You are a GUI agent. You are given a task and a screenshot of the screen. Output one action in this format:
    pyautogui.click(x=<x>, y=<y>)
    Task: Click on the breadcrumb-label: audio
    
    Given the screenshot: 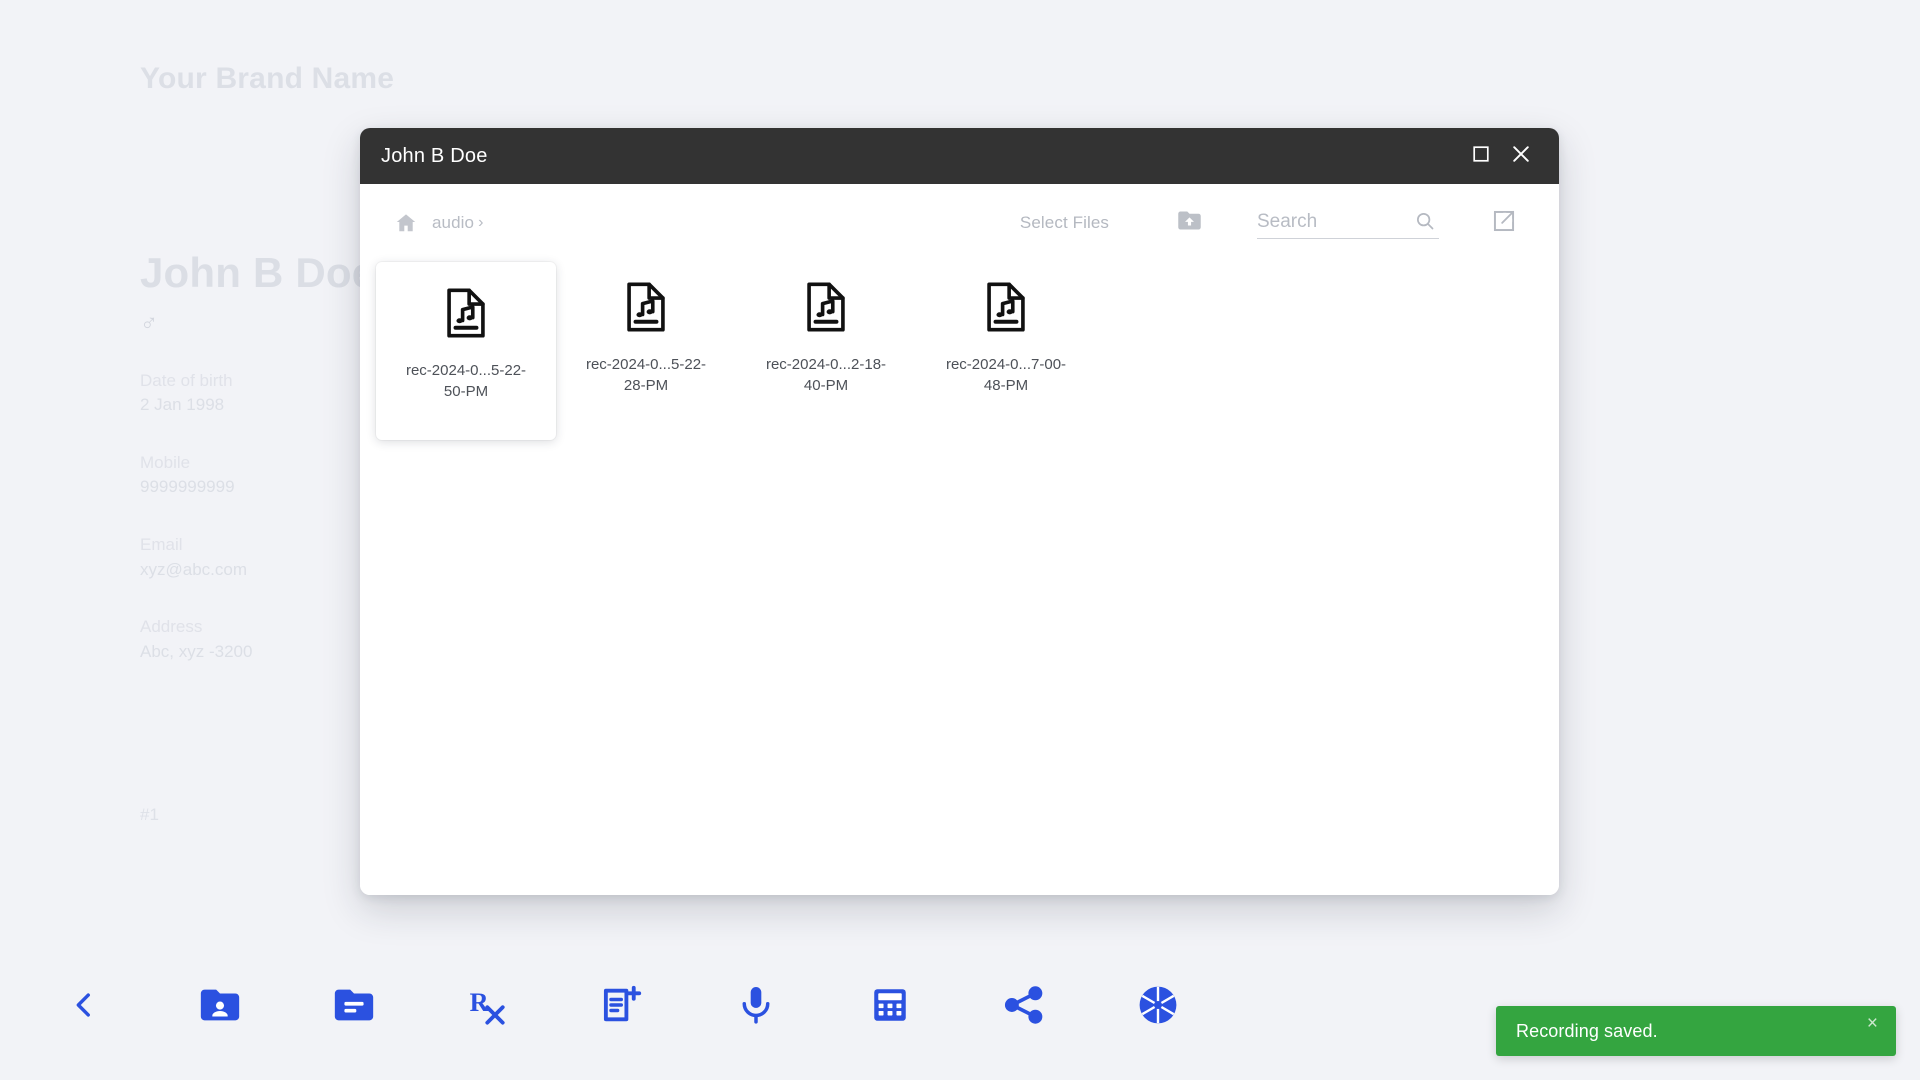 What is the action you would take?
    pyautogui.click(x=453, y=222)
    